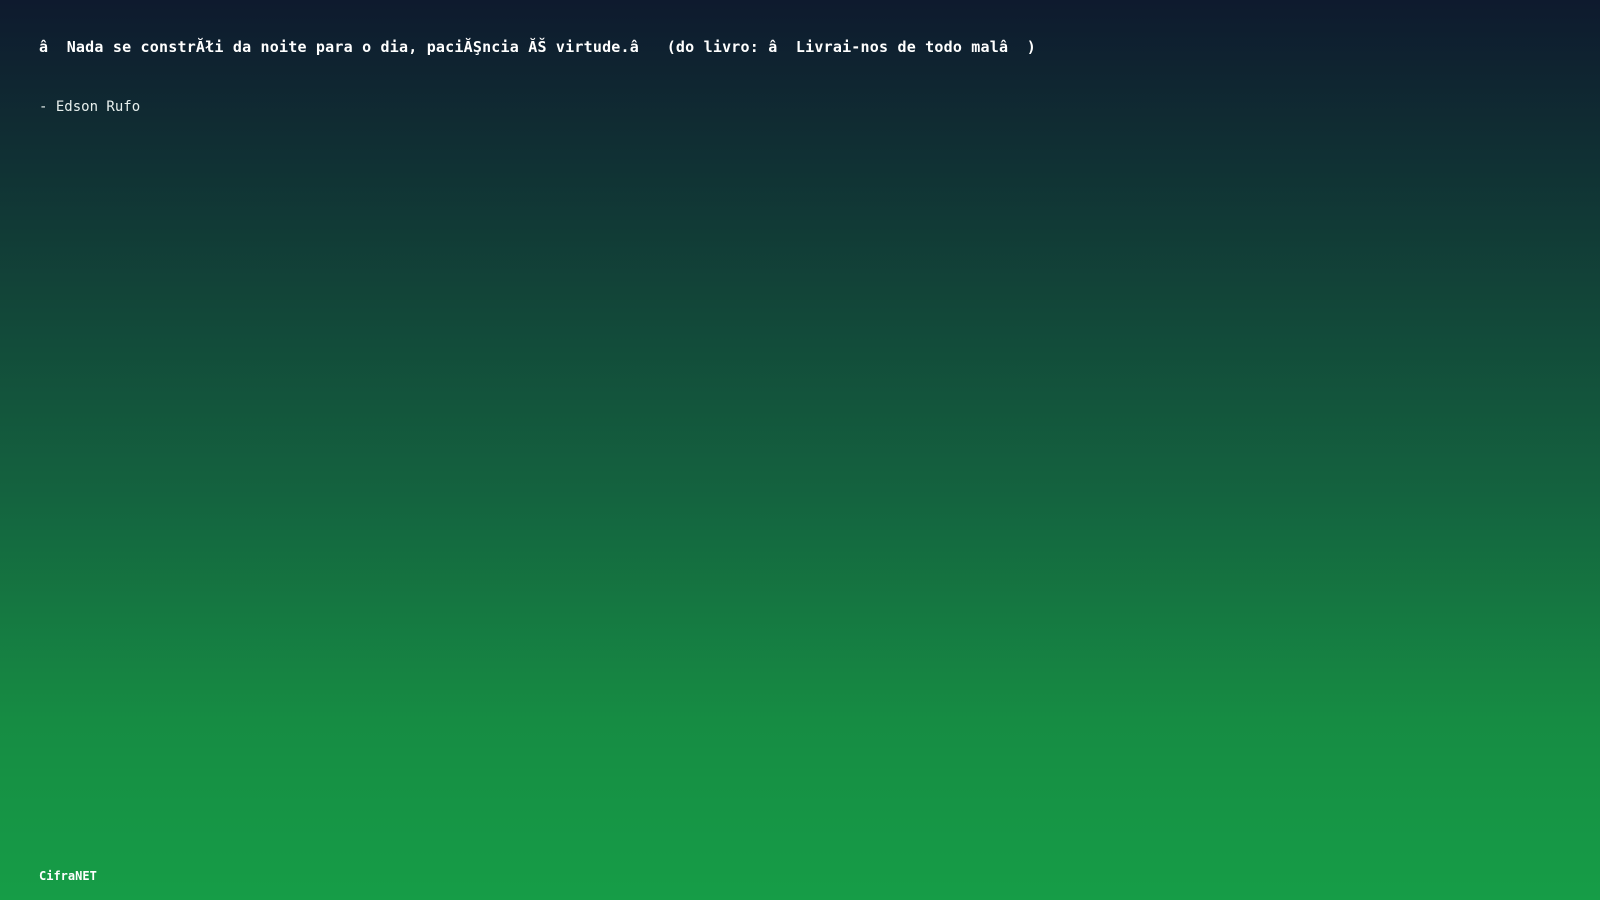  I want to click on quote-author: - Edson Rufo, so click(90, 107).